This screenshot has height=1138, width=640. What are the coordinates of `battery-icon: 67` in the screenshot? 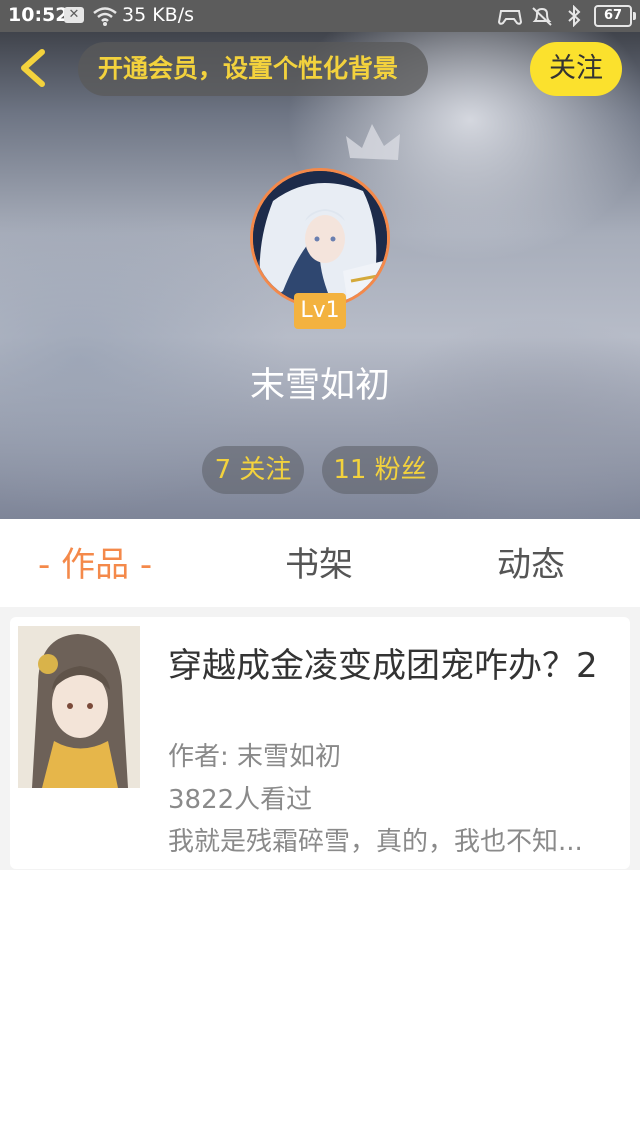 It's located at (615, 16).